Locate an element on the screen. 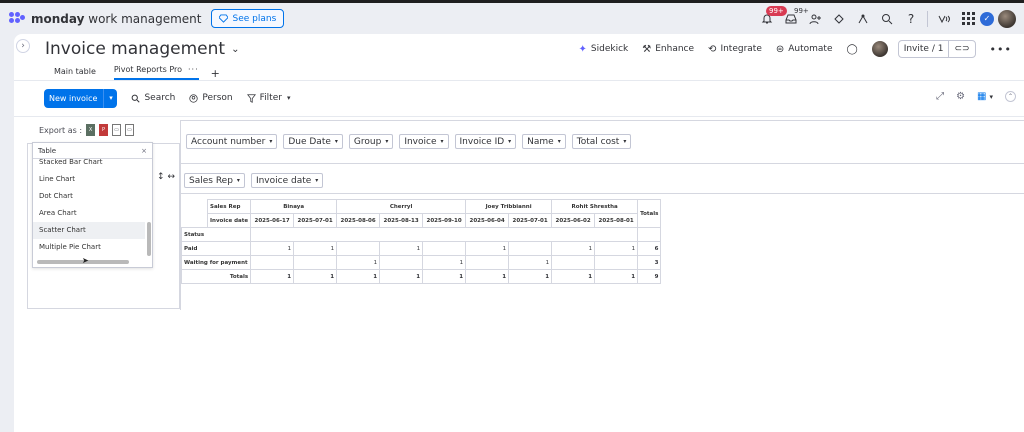  field-chip-due-date: Due Date ▾ is located at coordinates (313, 141).